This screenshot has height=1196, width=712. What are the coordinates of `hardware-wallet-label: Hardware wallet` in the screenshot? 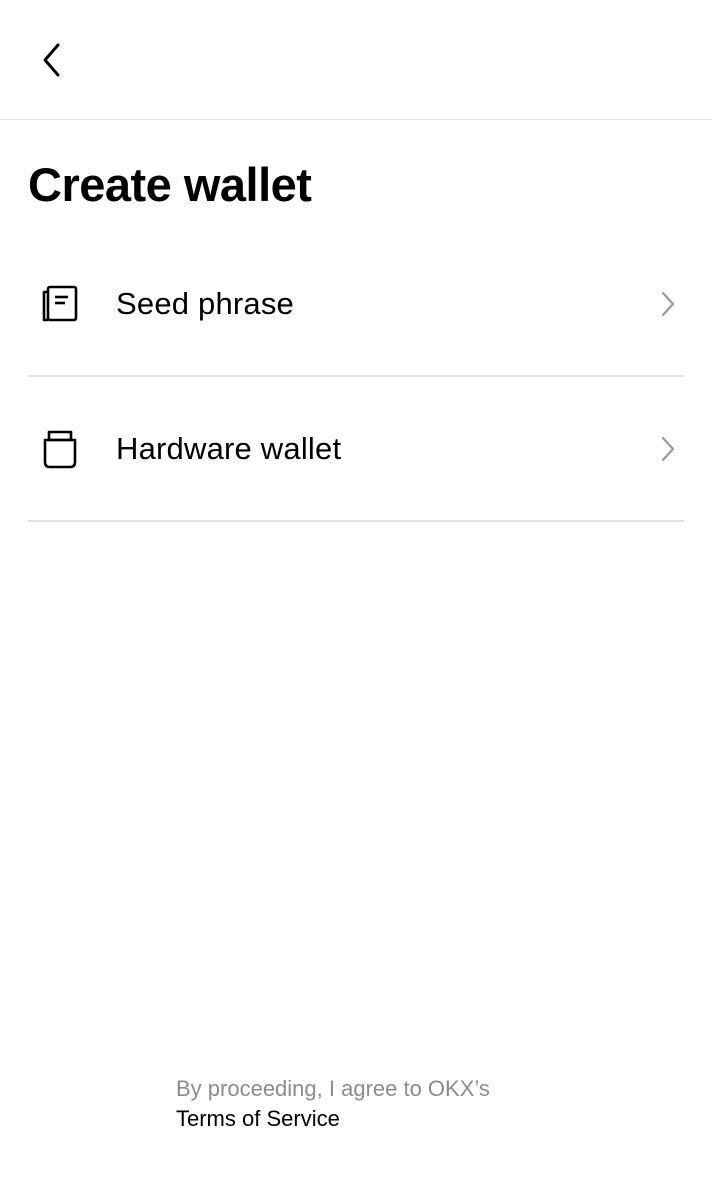 It's located at (229, 448).